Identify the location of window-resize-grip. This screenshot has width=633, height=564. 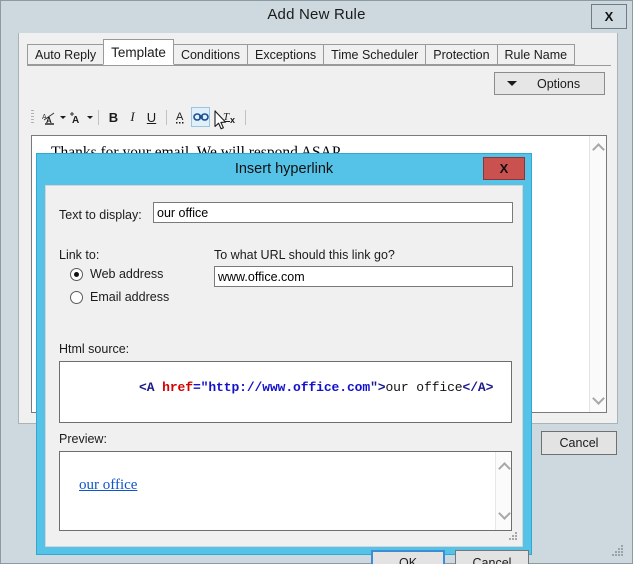
(618, 551).